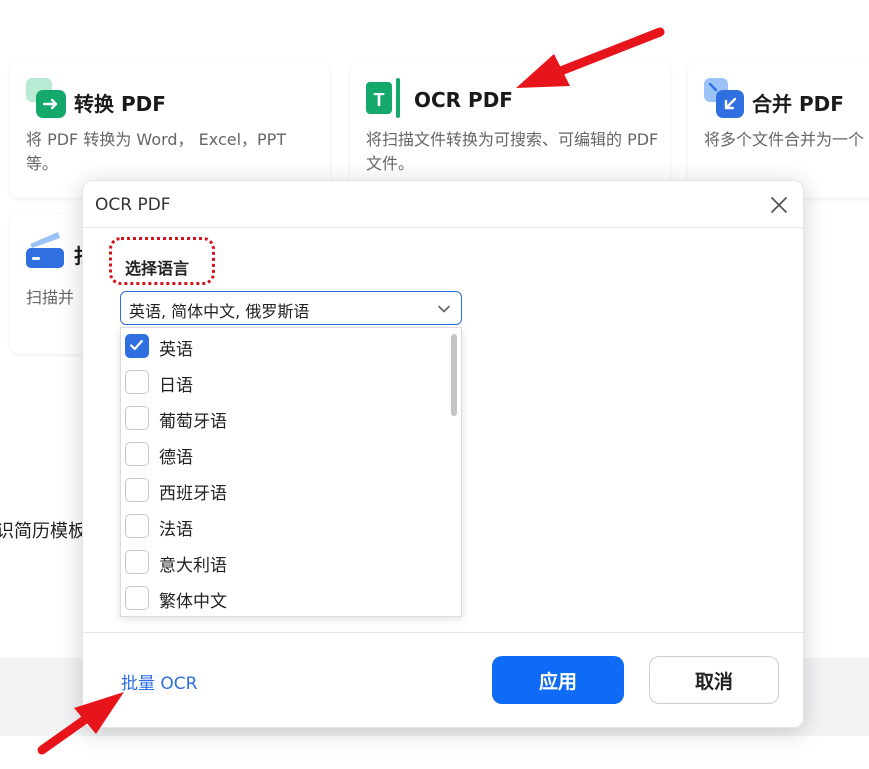 This screenshot has height=769, width=869. I want to click on dialog-header: OCR PDF, so click(443, 204).